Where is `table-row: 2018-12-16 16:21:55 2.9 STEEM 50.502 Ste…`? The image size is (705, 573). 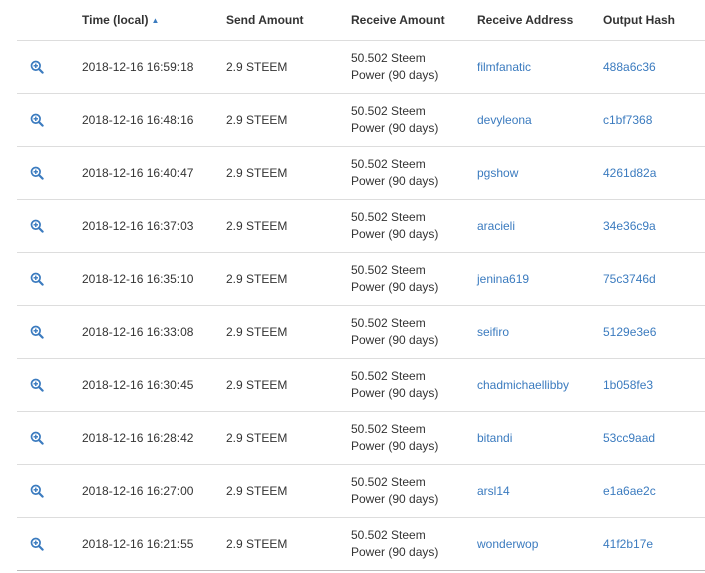 table-row: 2018-12-16 16:21:55 2.9 STEEM 50.502 Ste… is located at coordinates (361, 544).